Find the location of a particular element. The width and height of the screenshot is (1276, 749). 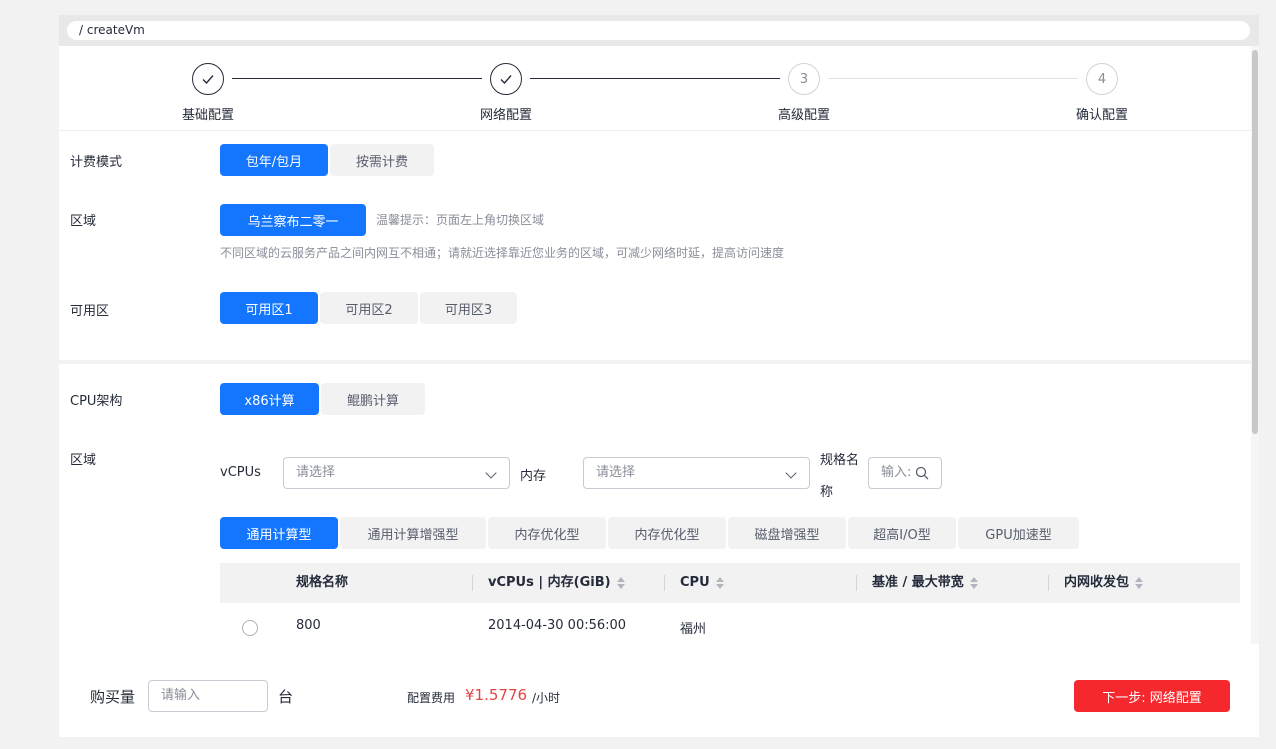

cpu-arch-label: CPU架构 is located at coordinates (96, 401).